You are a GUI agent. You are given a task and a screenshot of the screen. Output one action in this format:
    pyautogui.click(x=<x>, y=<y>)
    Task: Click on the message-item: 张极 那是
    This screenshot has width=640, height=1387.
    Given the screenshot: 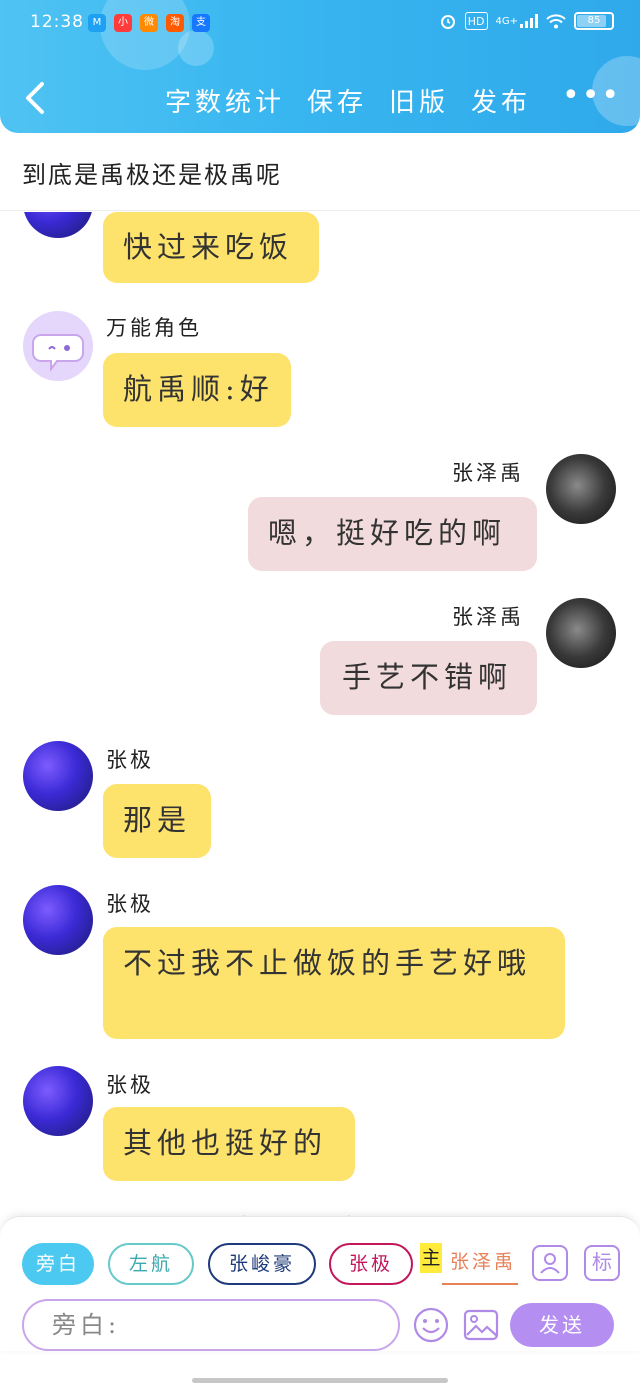 What is the action you would take?
    pyautogui.click(x=320, y=805)
    